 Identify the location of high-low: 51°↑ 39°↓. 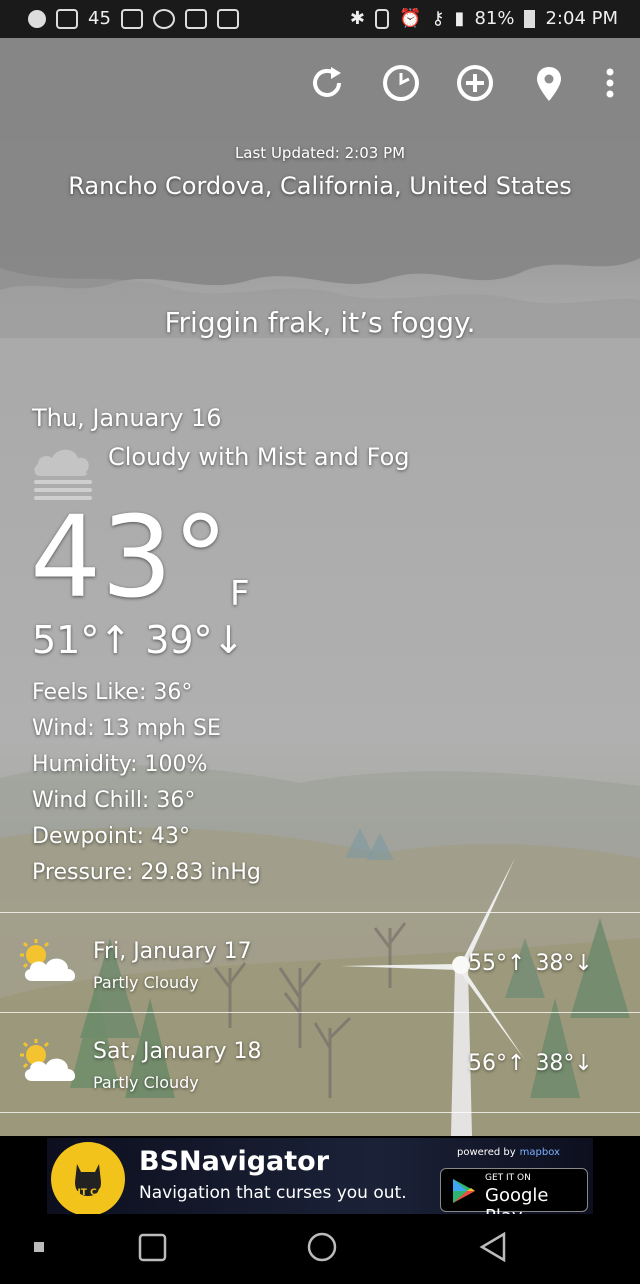
(138, 640).